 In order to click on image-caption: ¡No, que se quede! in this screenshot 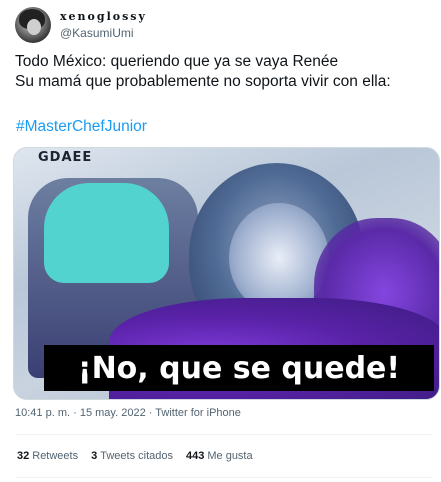, I will do `click(239, 368)`.